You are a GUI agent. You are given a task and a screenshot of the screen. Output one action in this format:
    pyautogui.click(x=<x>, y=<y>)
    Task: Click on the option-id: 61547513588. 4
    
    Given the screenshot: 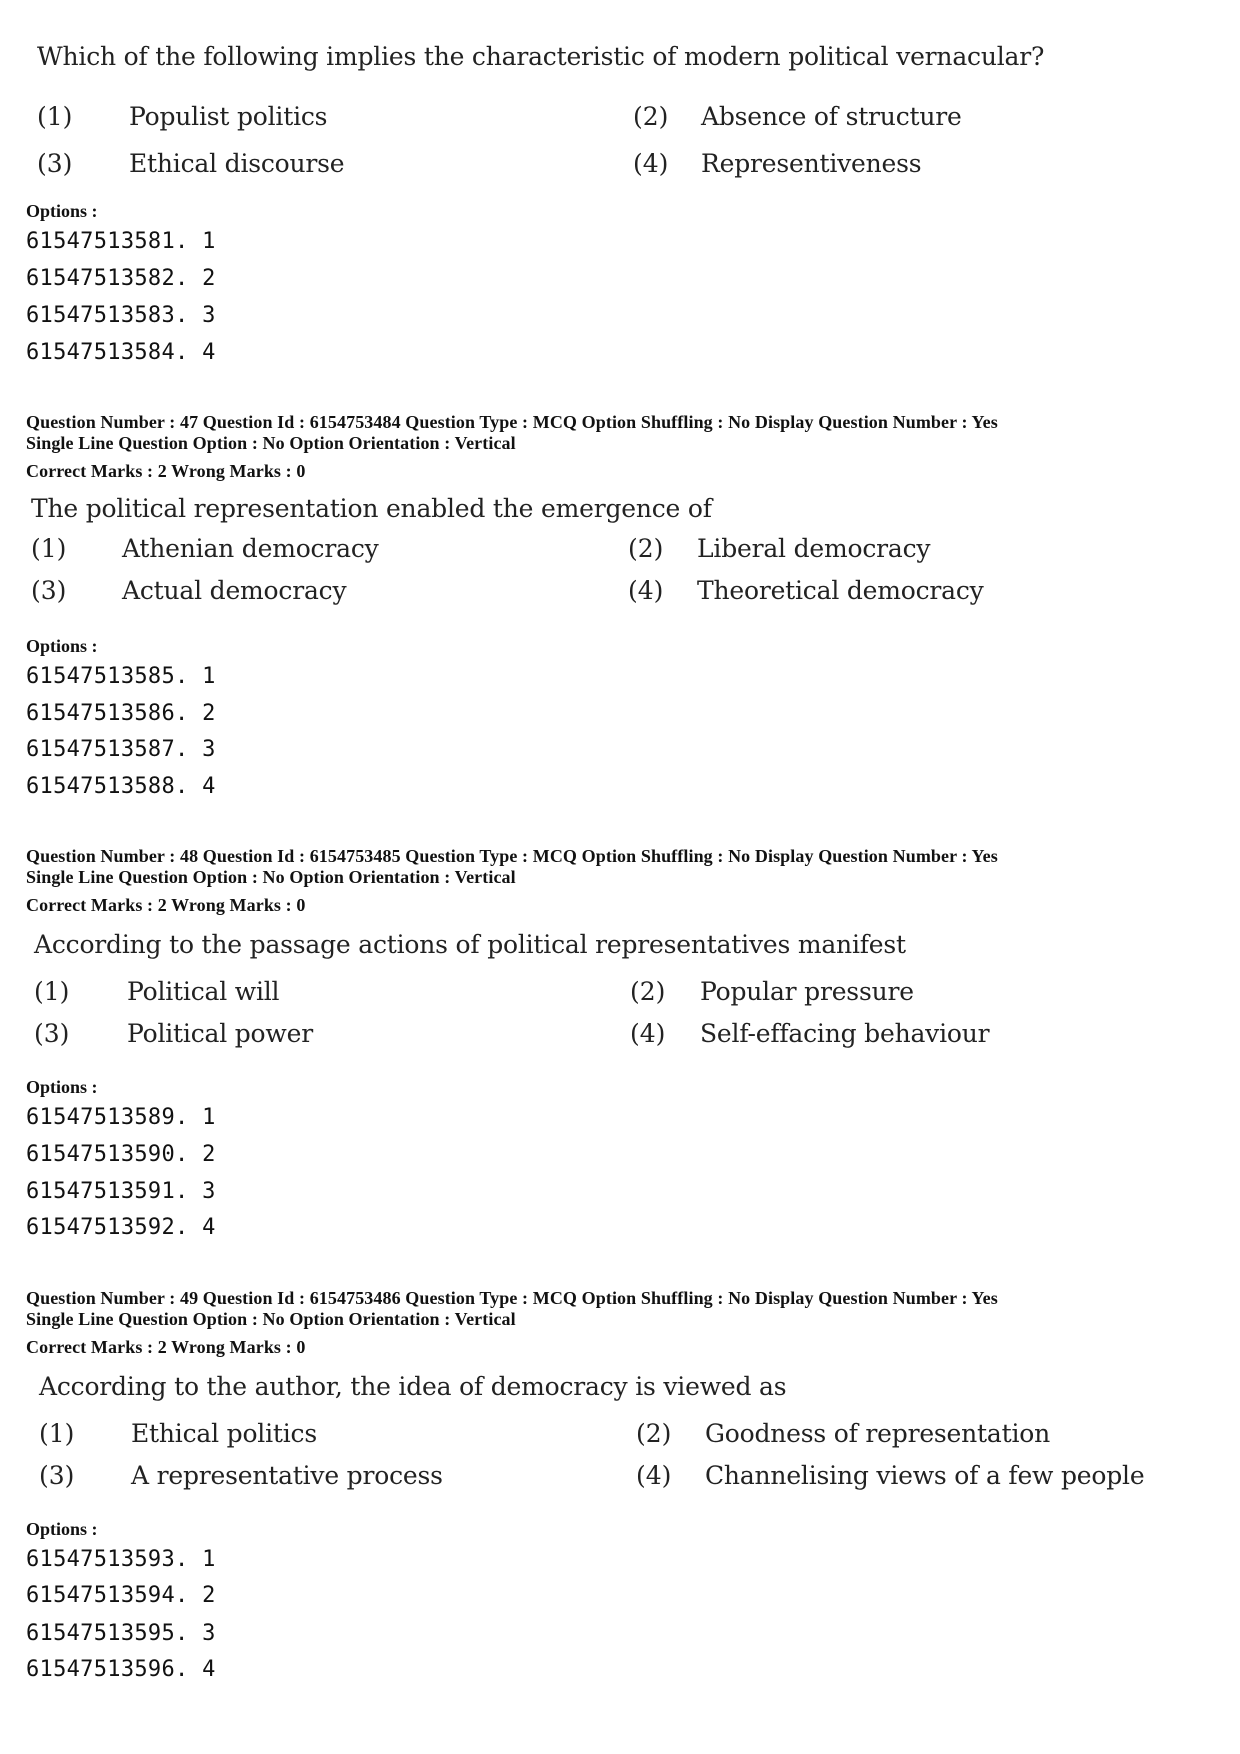 What is the action you would take?
    pyautogui.click(x=121, y=786)
    